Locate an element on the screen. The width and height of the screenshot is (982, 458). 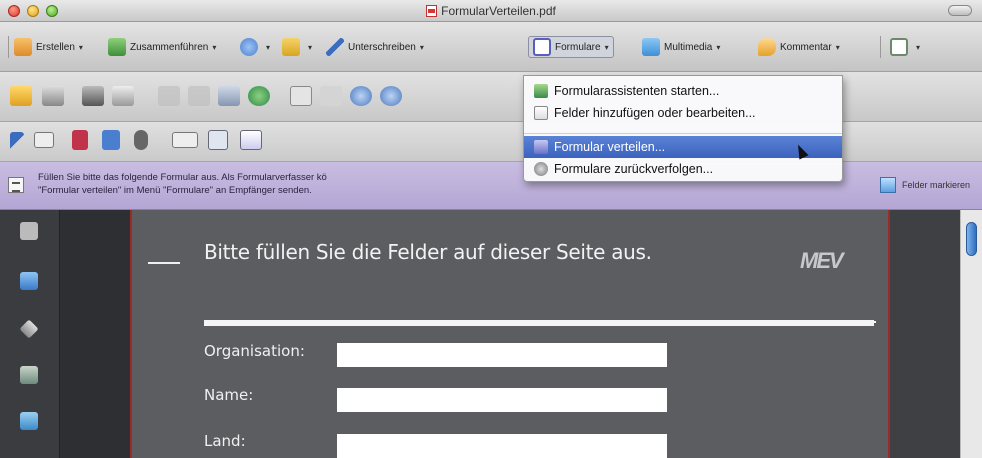
radio-tool-icon is located at coordinates (141, 140).